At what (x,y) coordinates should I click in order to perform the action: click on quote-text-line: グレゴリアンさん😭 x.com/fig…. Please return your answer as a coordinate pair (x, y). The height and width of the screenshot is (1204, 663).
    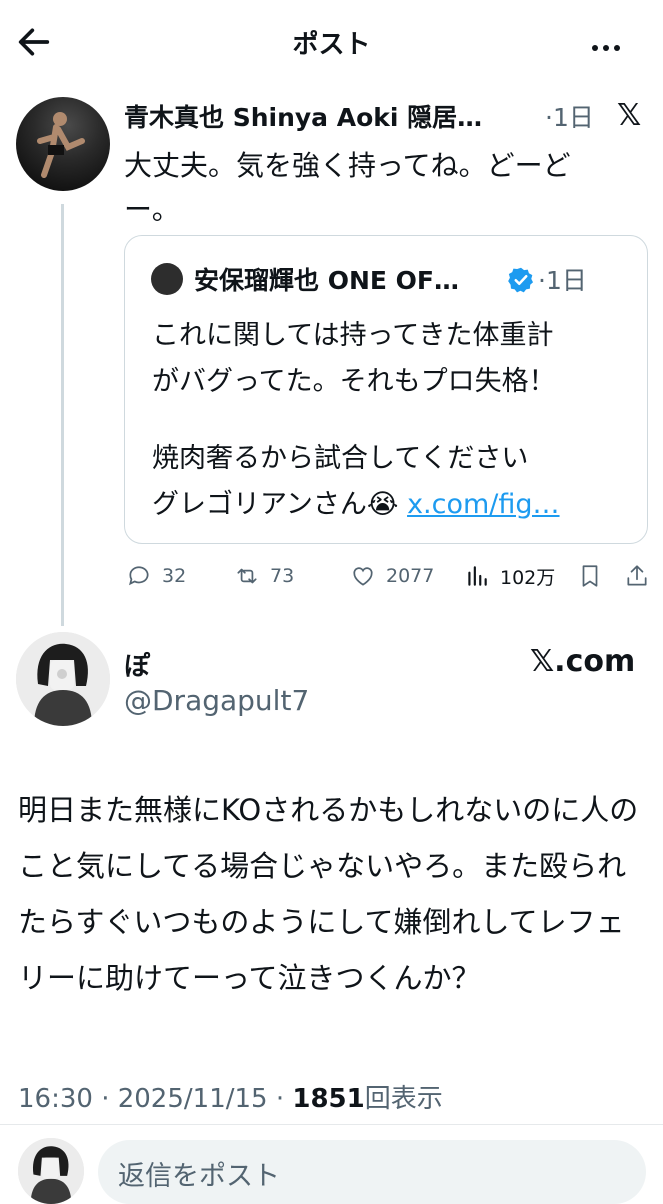
    Looking at the image, I should click on (356, 501).